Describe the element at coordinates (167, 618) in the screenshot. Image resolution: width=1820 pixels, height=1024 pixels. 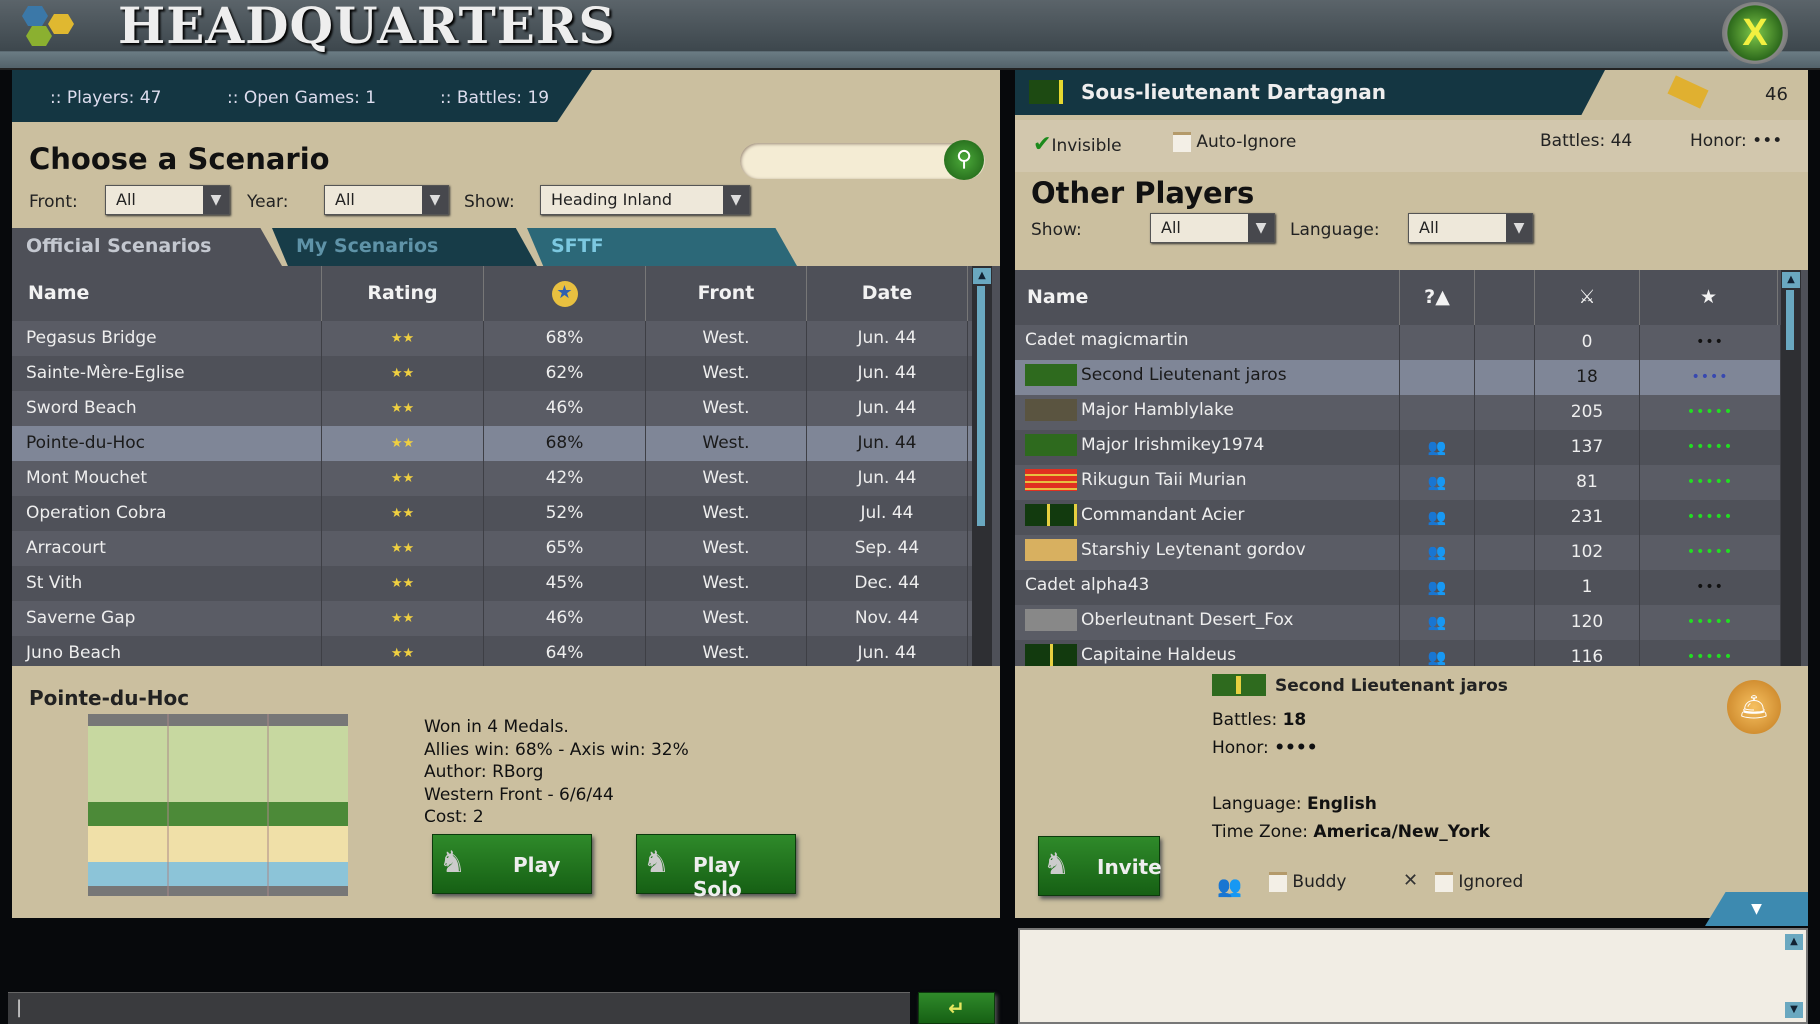
I see `cell-name: Saverne Gap` at that location.